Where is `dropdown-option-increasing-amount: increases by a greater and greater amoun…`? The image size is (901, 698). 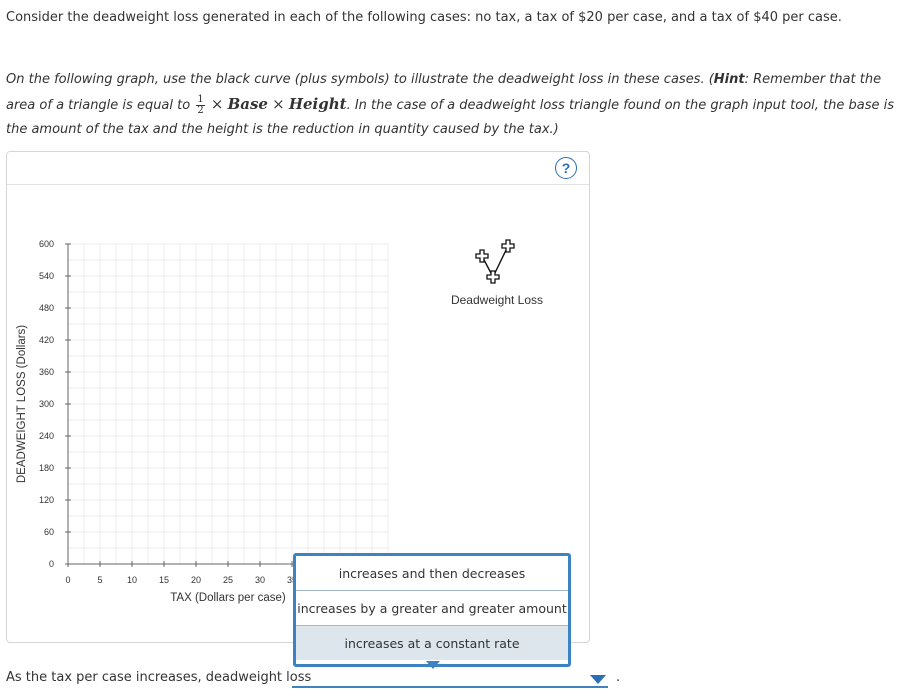 dropdown-option-increasing-amount: increases by a greater and greater amoun… is located at coordinates (432, 608).